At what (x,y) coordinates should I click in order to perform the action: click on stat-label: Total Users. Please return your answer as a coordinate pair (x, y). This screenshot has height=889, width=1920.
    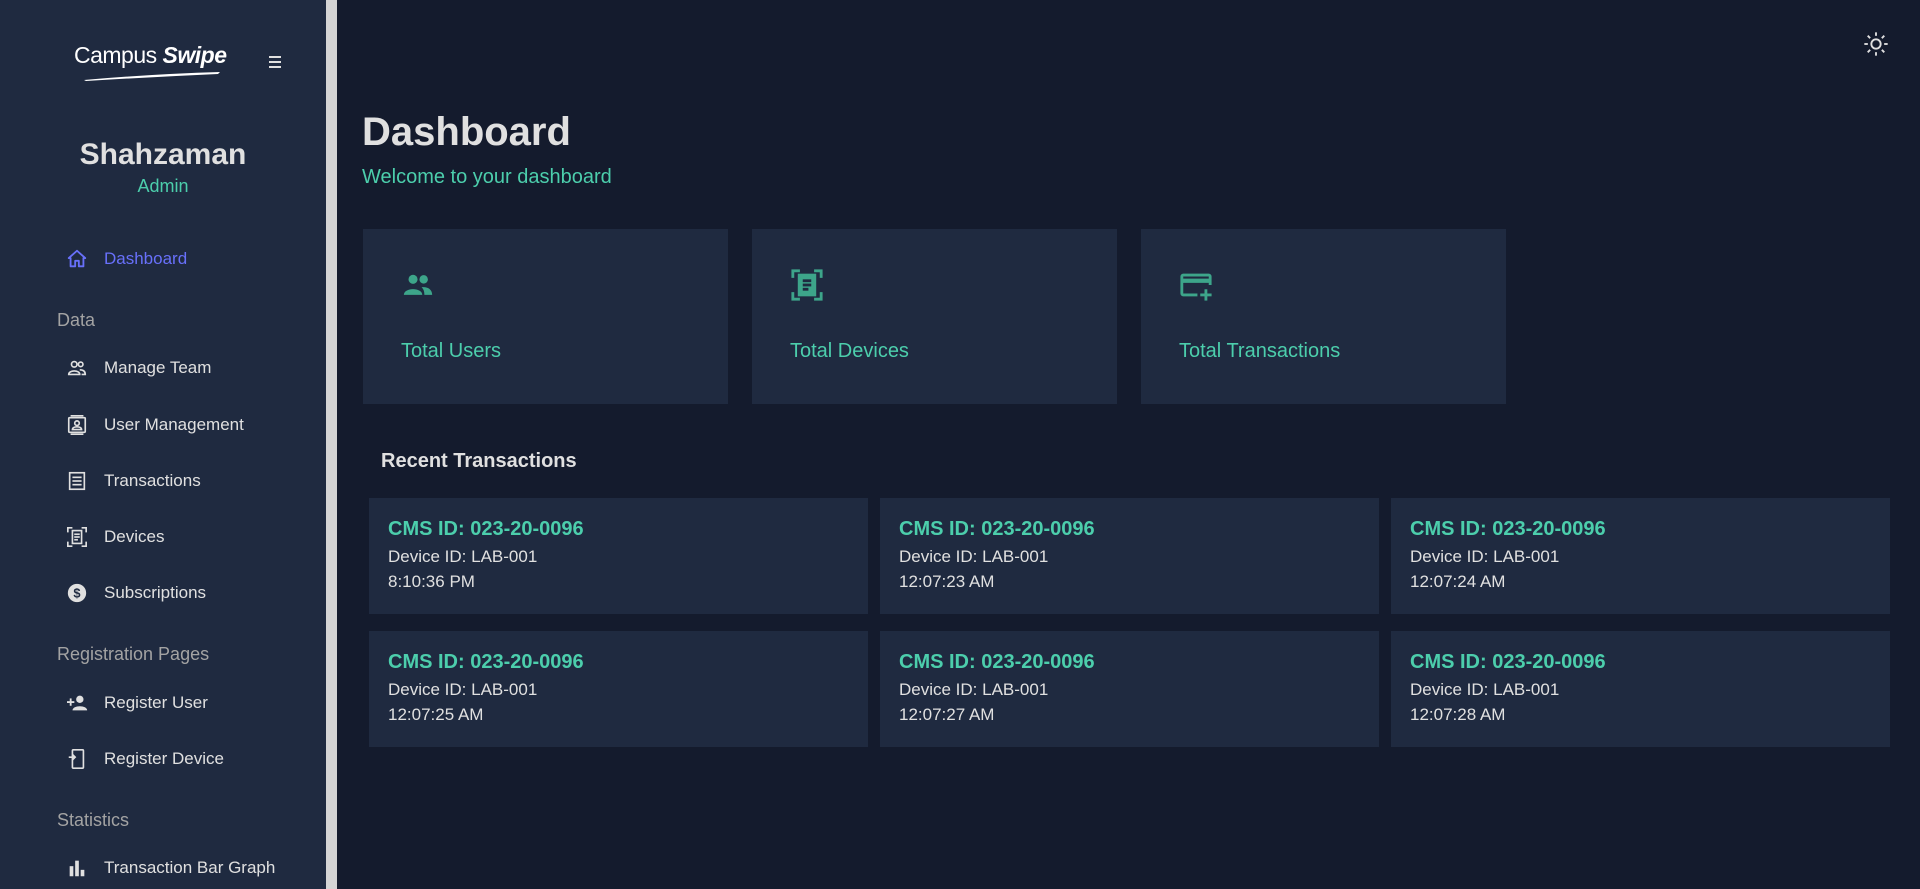
    Looking at the image, I should click on (451, 351).